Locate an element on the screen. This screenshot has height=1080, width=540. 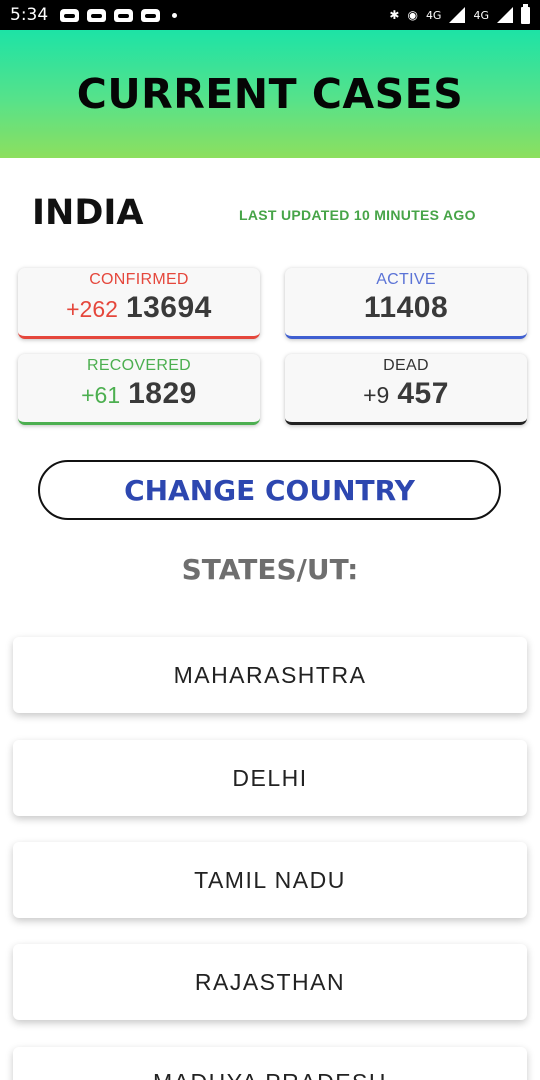
confirmed-card: CONFIRMED +262 13694 is located at coordinates (139, 303).